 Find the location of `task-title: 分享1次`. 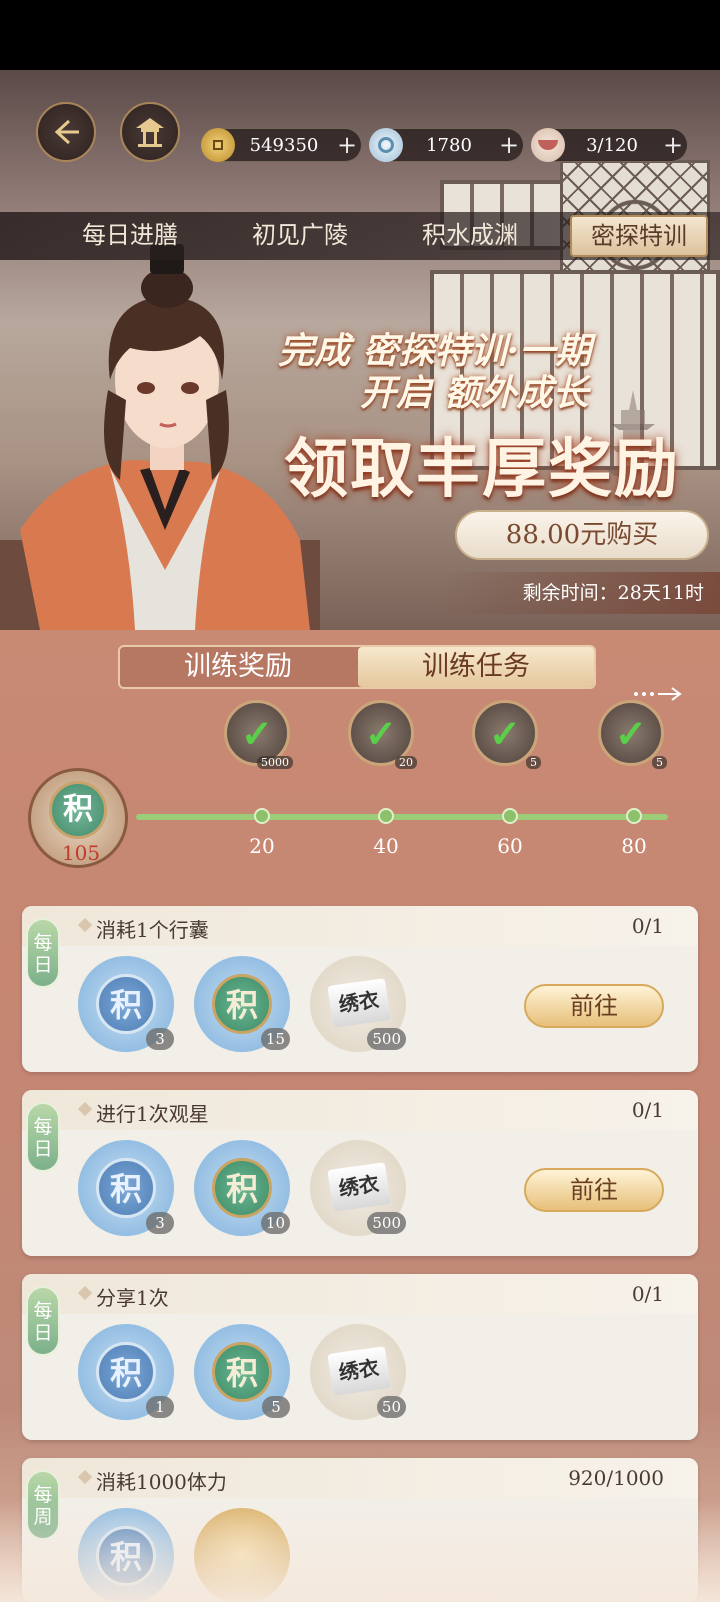

task-title: 分享1次 is located at coordinates (132, 1298).